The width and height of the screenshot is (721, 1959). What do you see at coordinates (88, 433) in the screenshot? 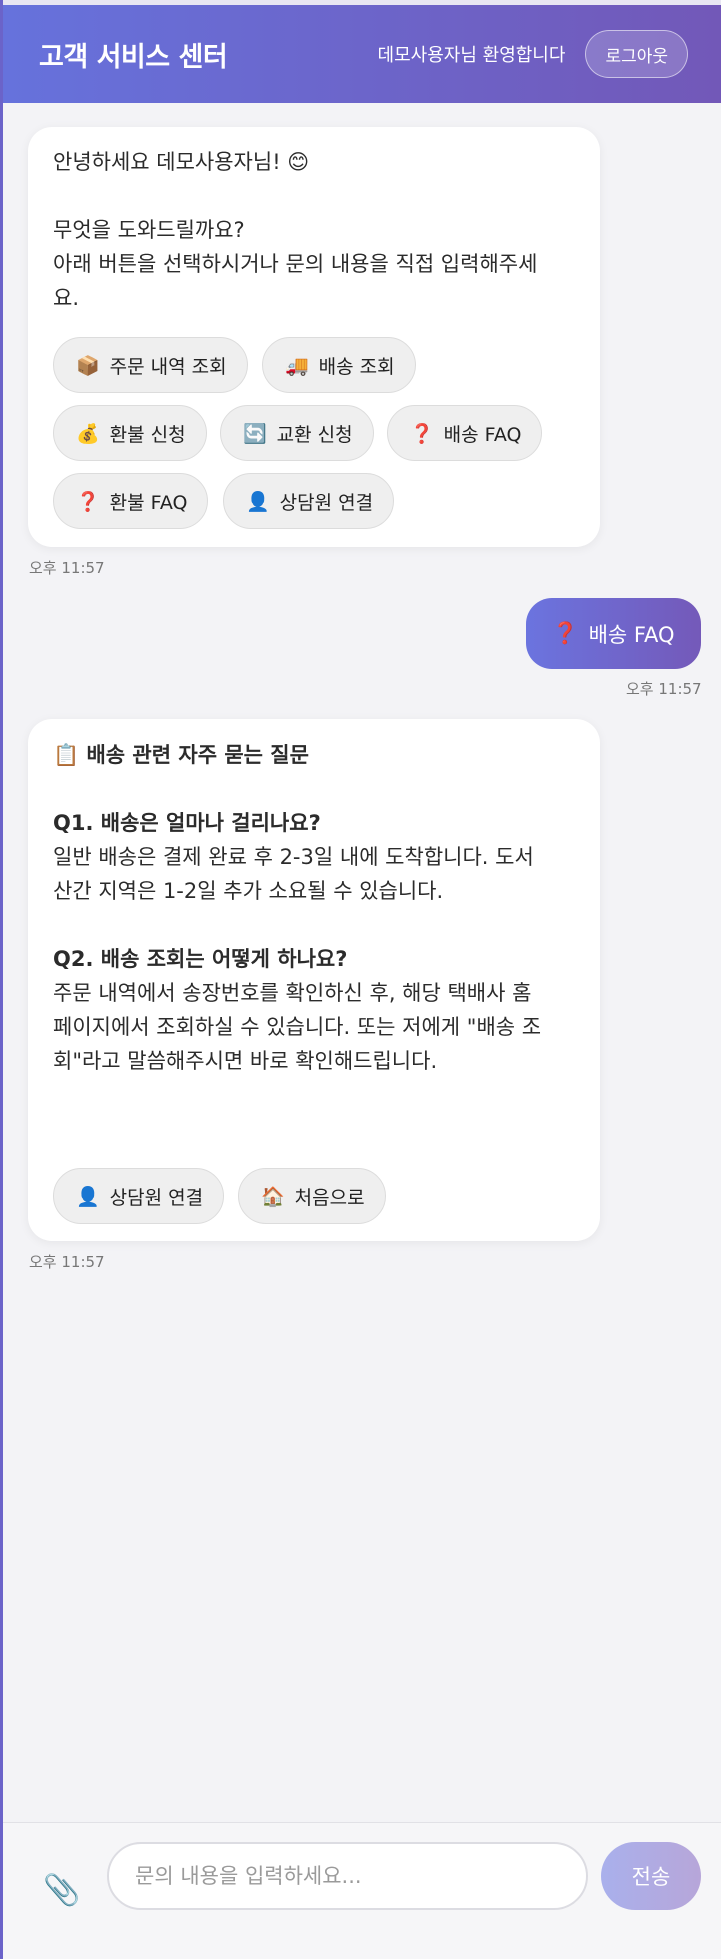
I see `money-bag-icon: 💰` at bounding box center [88, 433].